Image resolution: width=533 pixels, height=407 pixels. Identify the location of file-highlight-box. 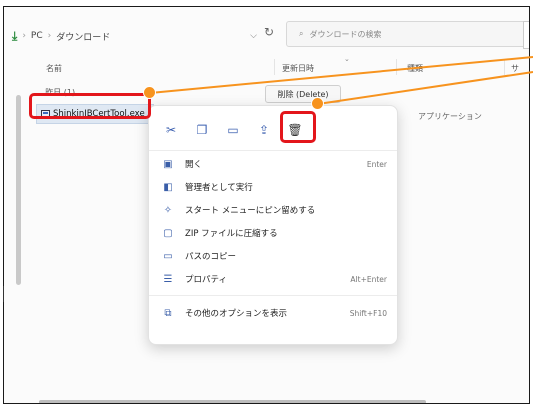
(90, 106).